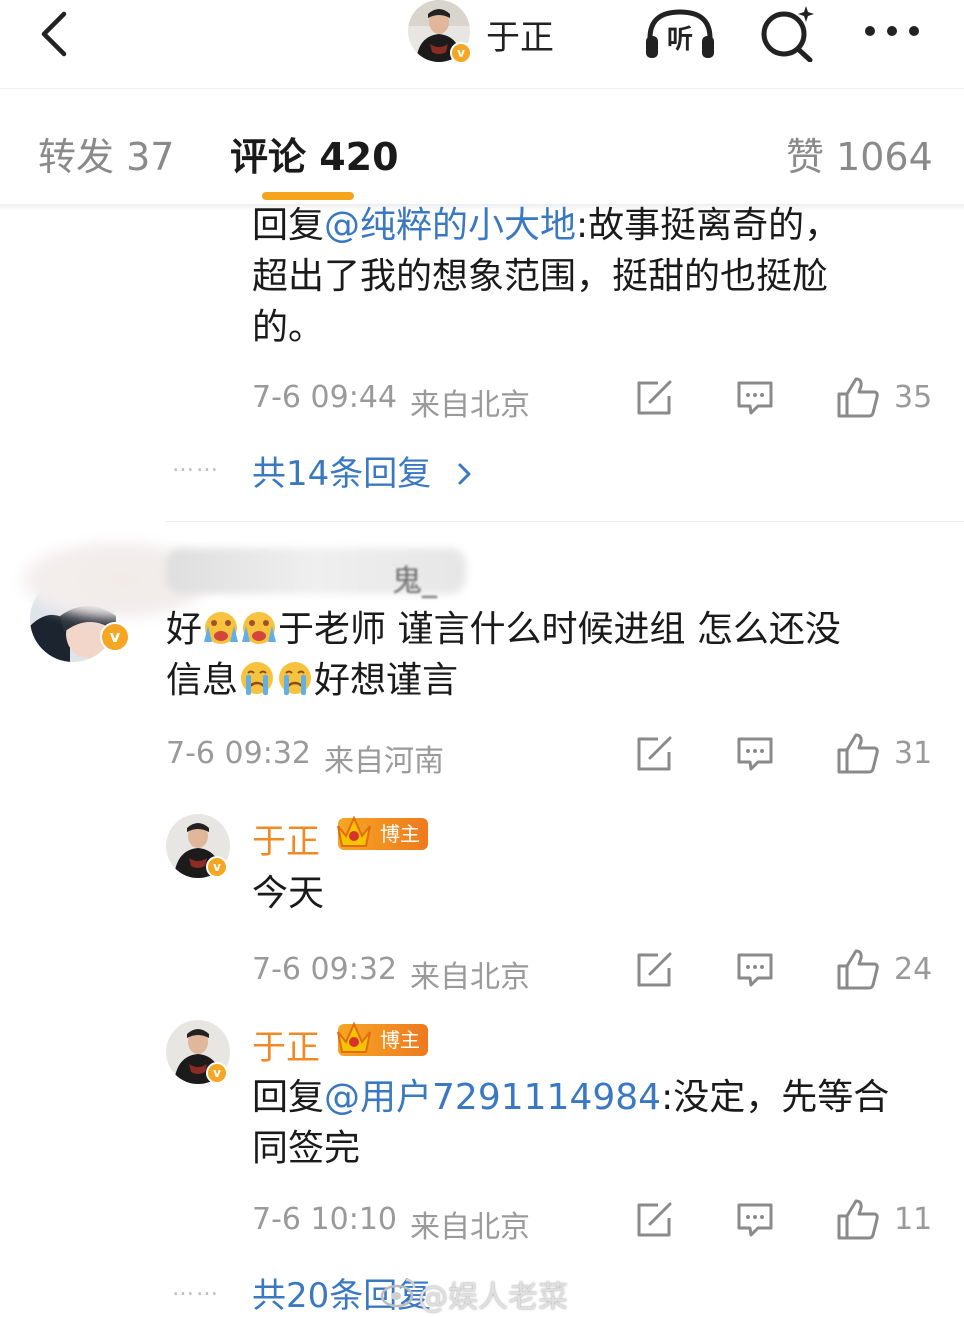 This screenshot has height=1317, width=964. I want to click on like-count: 31, so click(913, 753).